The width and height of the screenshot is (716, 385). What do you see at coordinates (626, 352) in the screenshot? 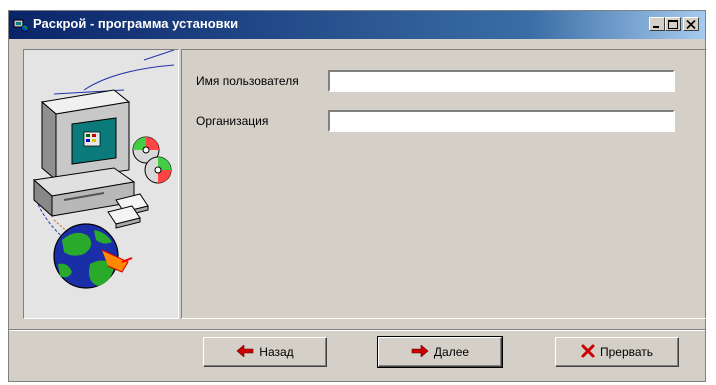
I see `cancel-button-label: Прервать` at bounding box center [626, 352].